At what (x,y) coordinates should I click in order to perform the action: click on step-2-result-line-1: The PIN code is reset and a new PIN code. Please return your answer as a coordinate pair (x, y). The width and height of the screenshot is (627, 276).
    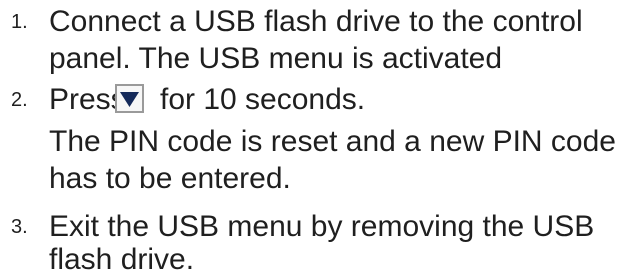
    Looking at the image, I should click on (332, 141).